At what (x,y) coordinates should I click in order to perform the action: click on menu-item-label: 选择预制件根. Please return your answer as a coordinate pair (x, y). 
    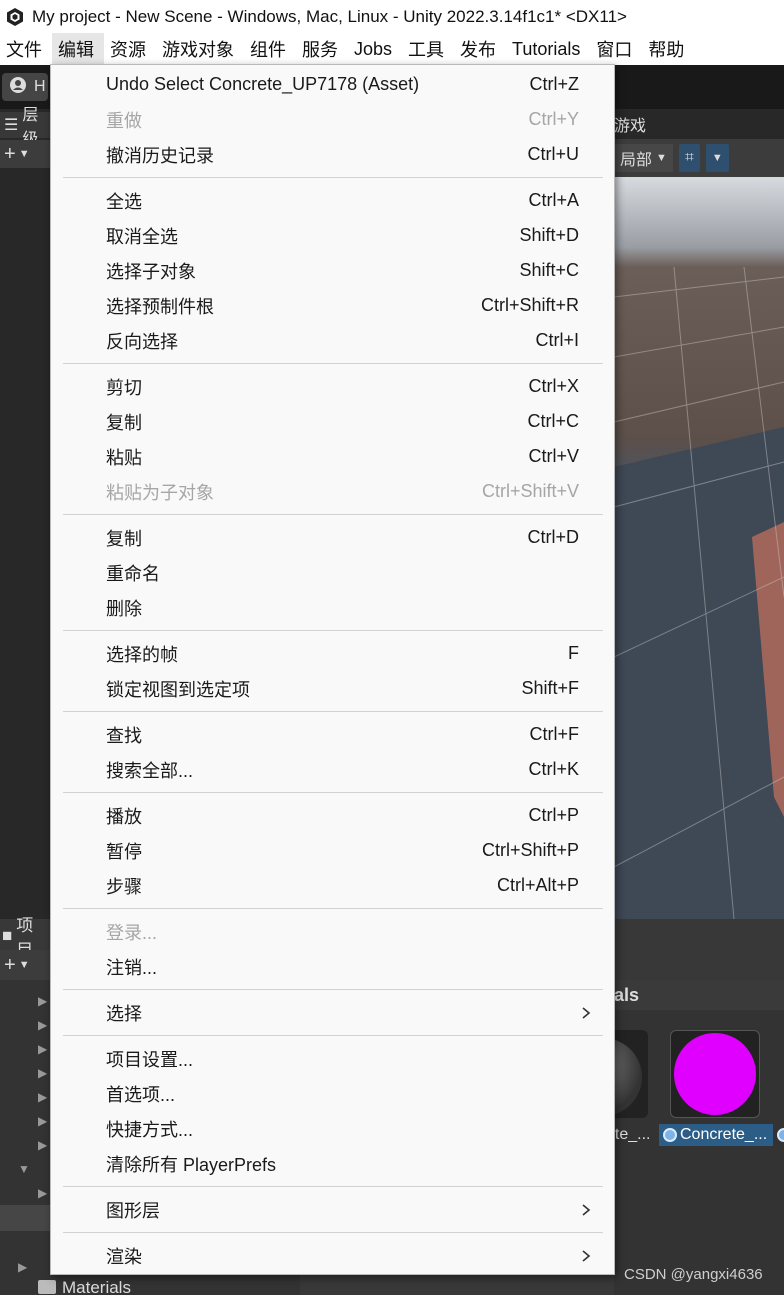
    Looking at the image, I should click on (160, 306).